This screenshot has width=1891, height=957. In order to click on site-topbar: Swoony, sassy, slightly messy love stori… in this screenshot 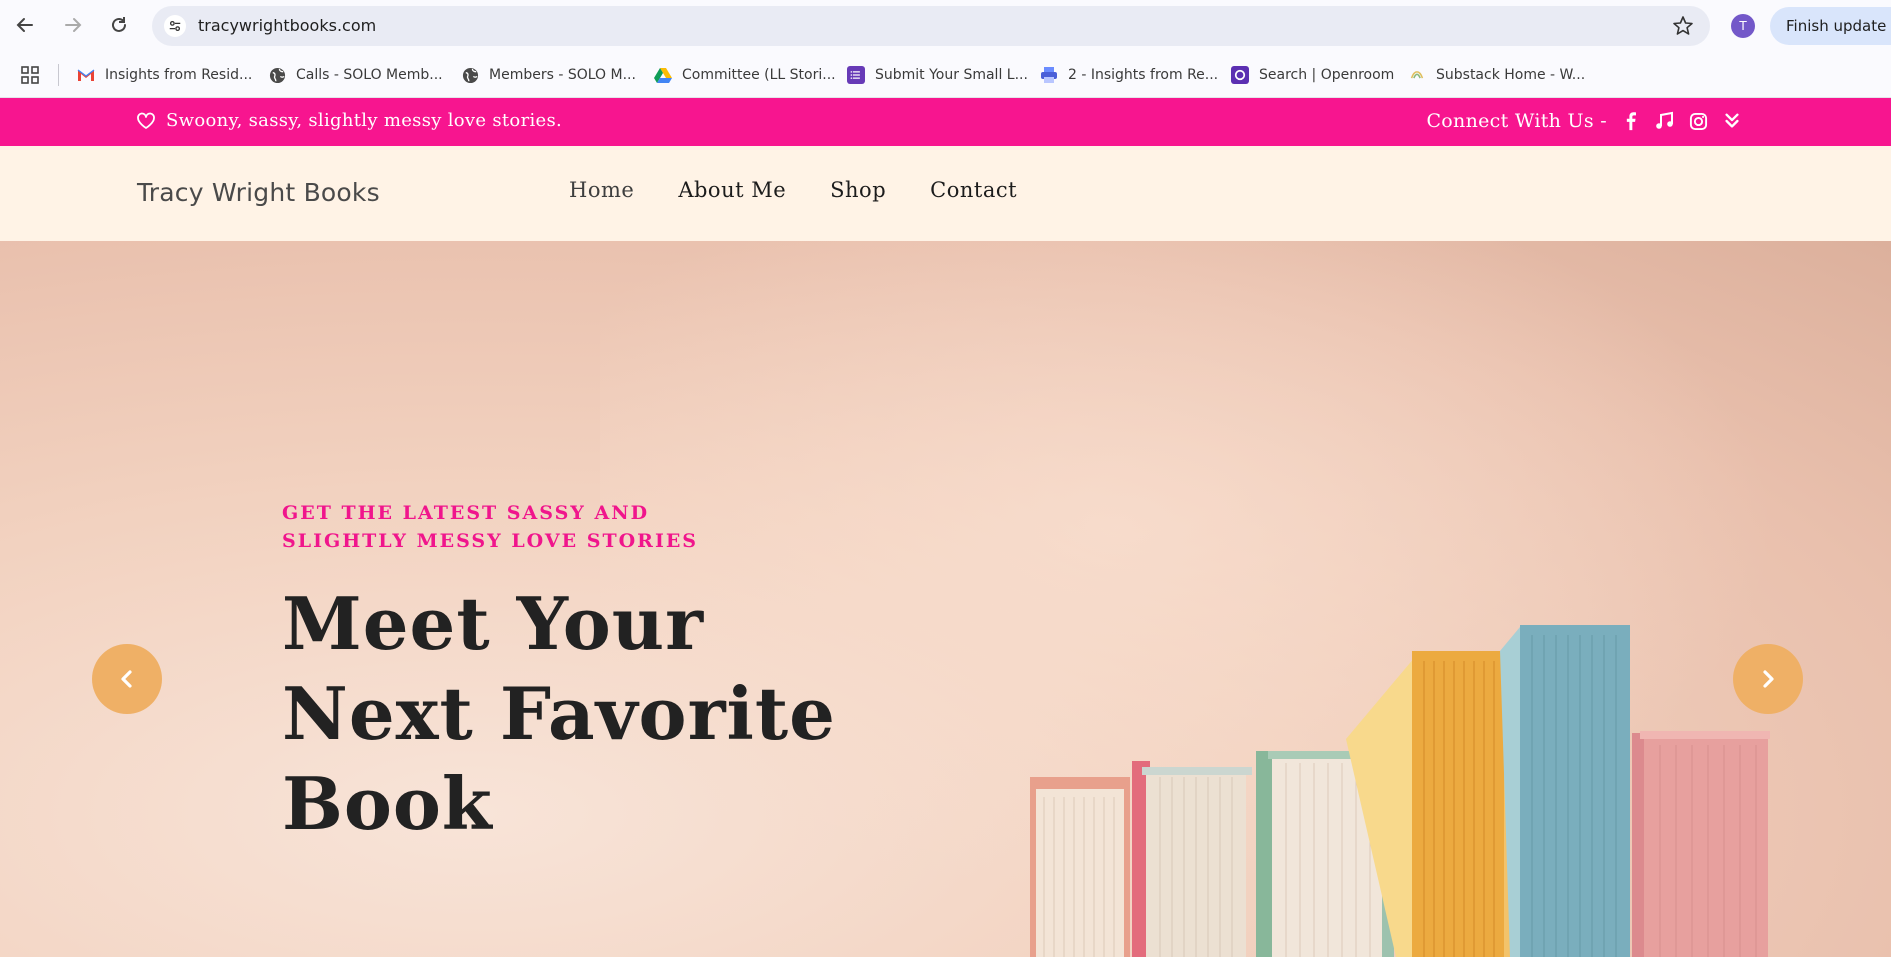, I will do `click(945, 122)`.